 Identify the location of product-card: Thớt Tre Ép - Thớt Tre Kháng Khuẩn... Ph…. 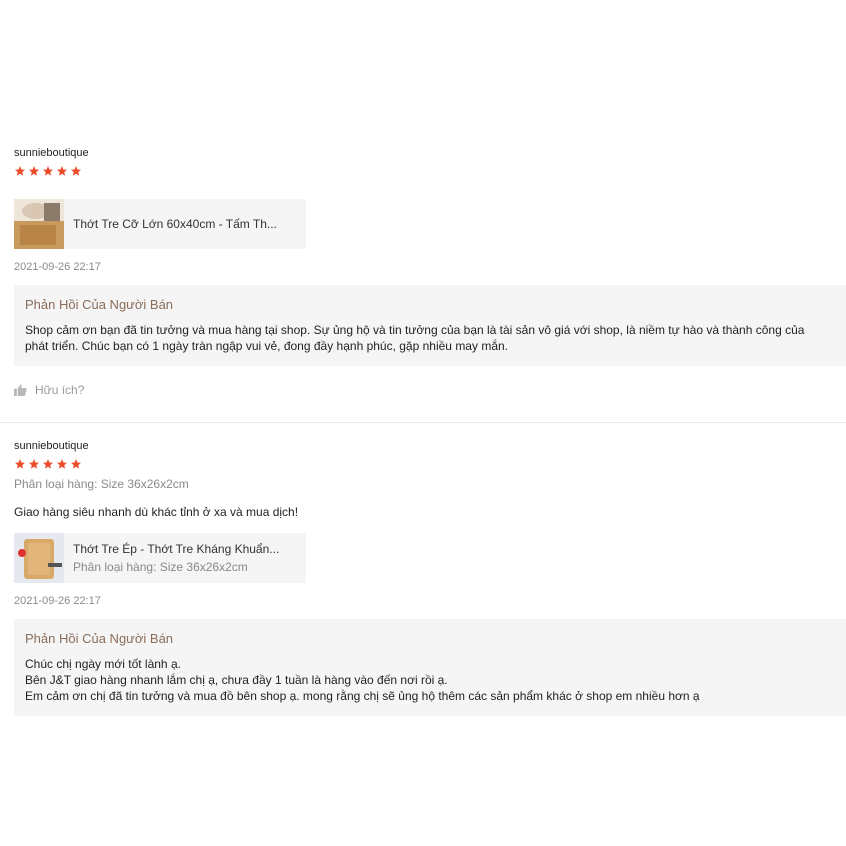
(160, 558).